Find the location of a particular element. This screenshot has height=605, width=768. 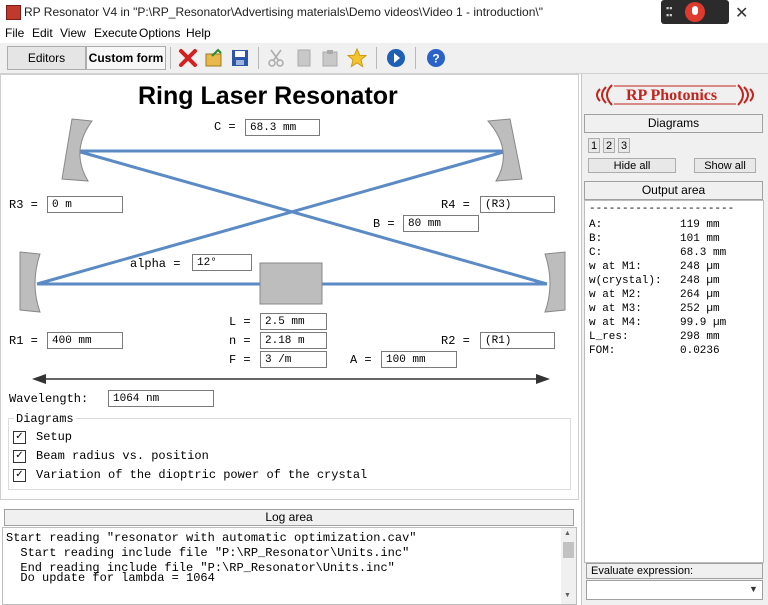

logo-text: RP Photonics is located at coordinates (672, 95).